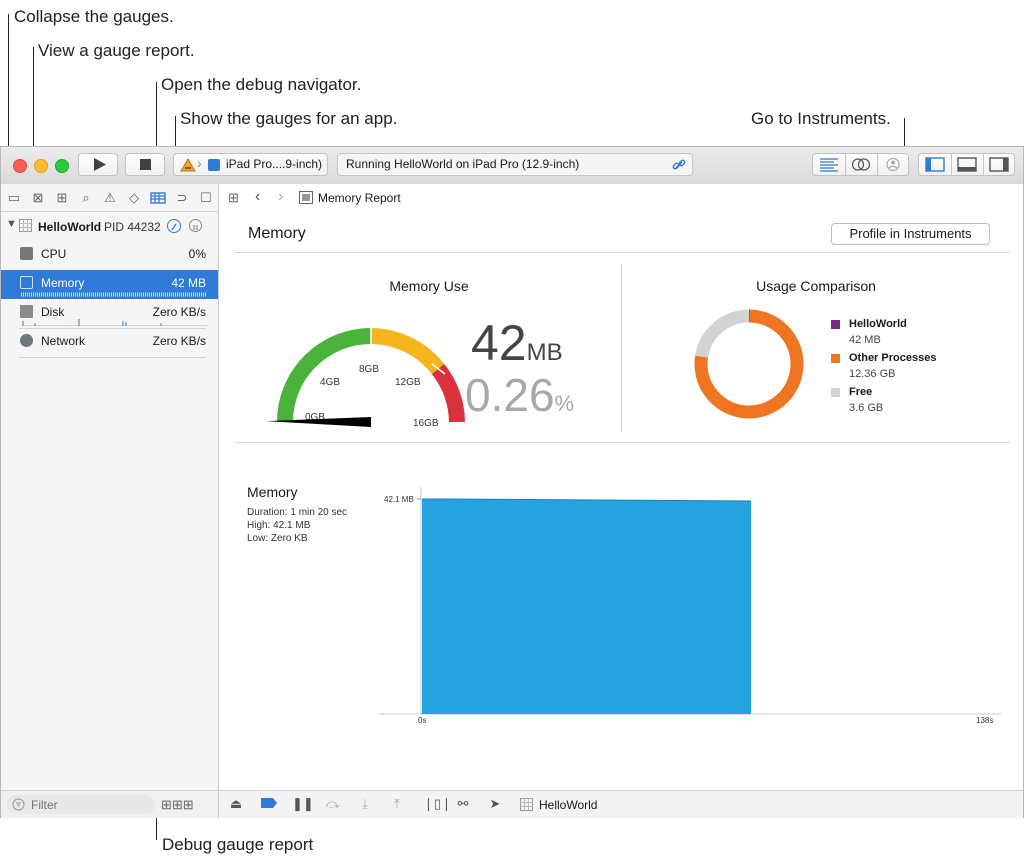  I want to click on toggle-navigator-button, so click(935, 164).